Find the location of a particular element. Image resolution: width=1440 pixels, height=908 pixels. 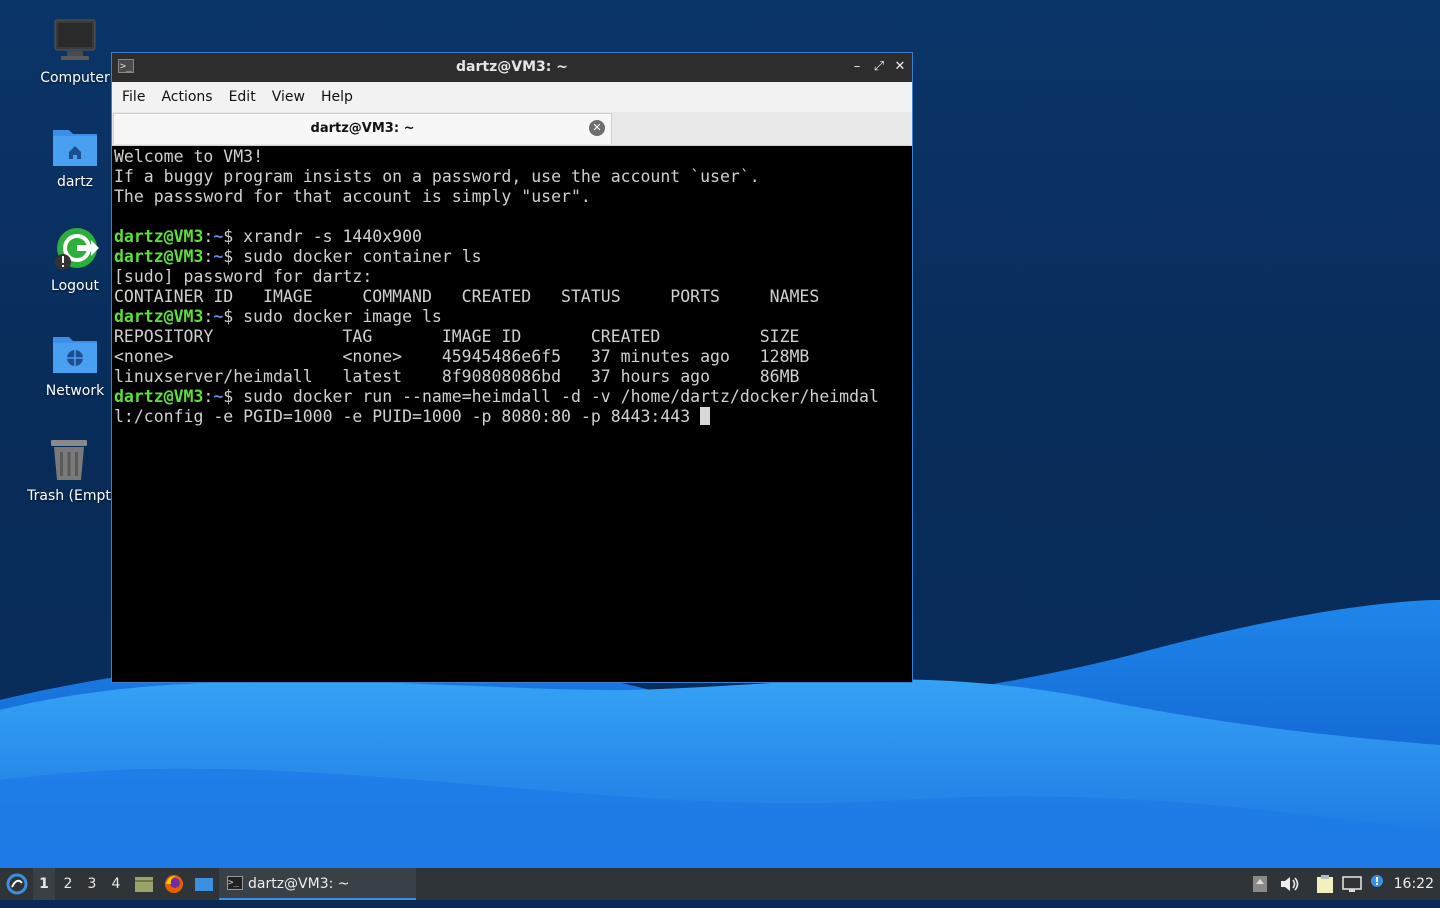

app-menu-button is located at coordinates (17, 884).